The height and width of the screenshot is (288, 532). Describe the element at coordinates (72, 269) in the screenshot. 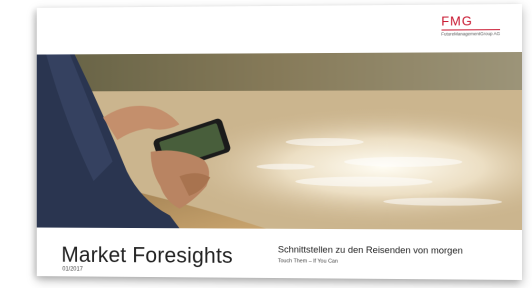

I see `issue-number: 01/2017` at that location.